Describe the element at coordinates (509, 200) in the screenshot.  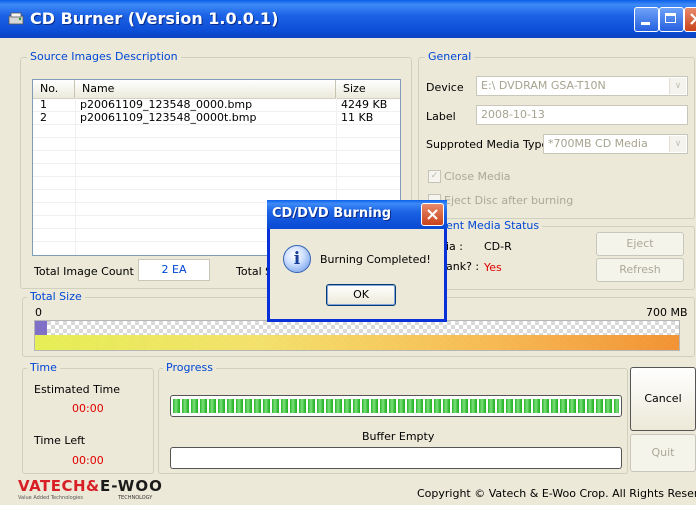
I see `eject-disc-label: Eject Disc after burning` at that location.